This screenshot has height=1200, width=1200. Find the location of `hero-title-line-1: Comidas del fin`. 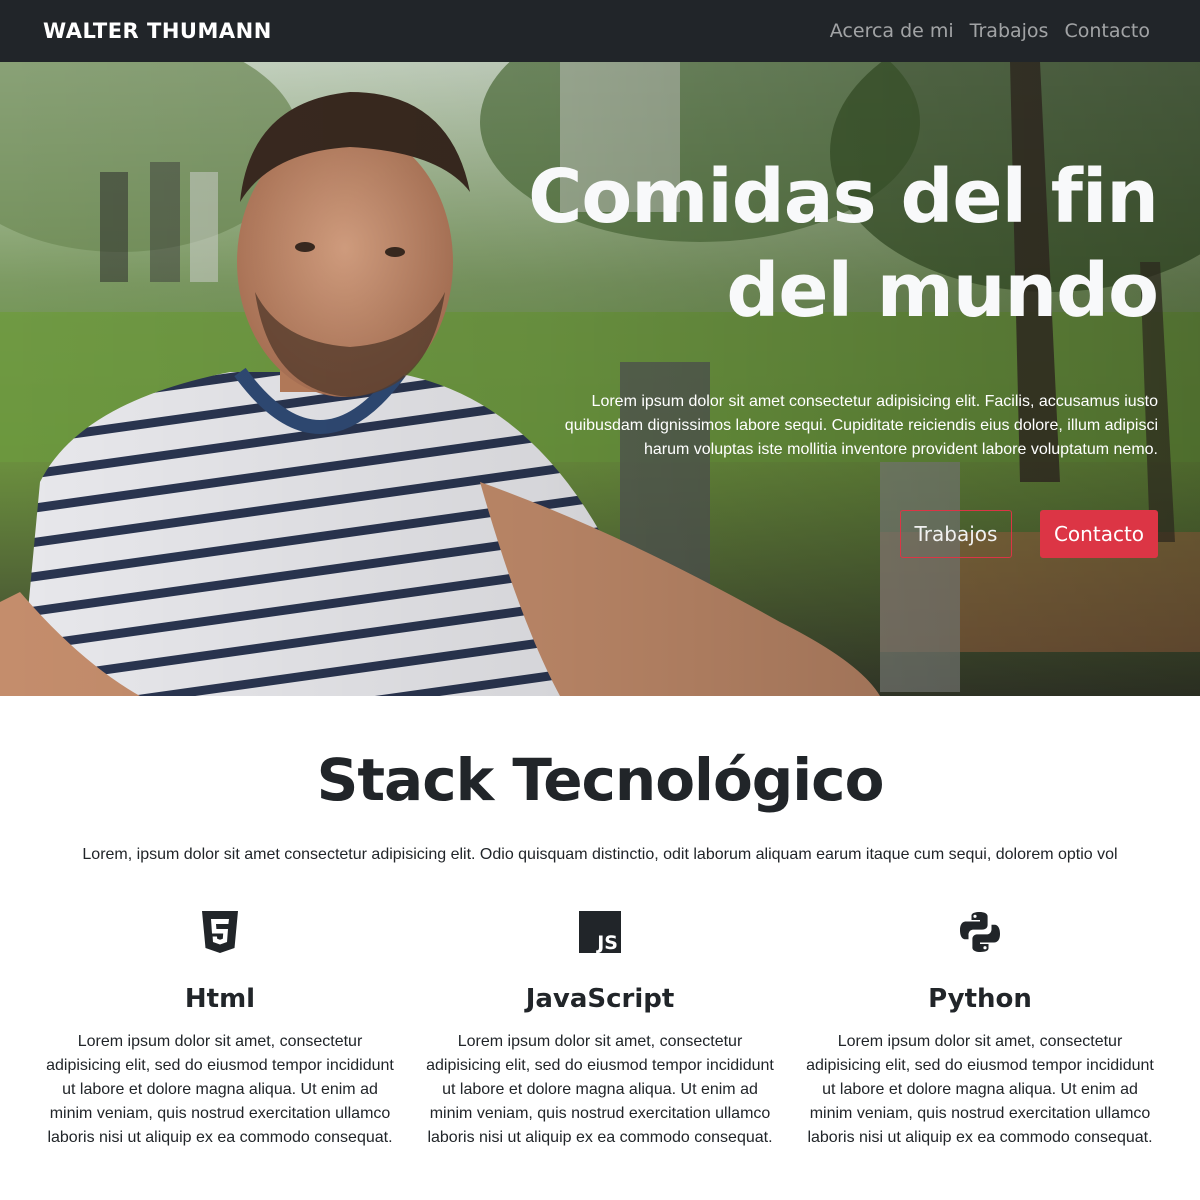

hero-title-line-1: Comidas del fin is located at coordinates (843, 197).